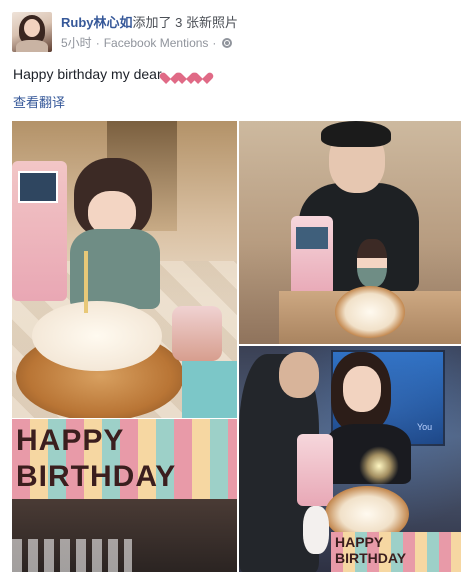  I want to click on post-time-link: 5小时, so click(76, 42).